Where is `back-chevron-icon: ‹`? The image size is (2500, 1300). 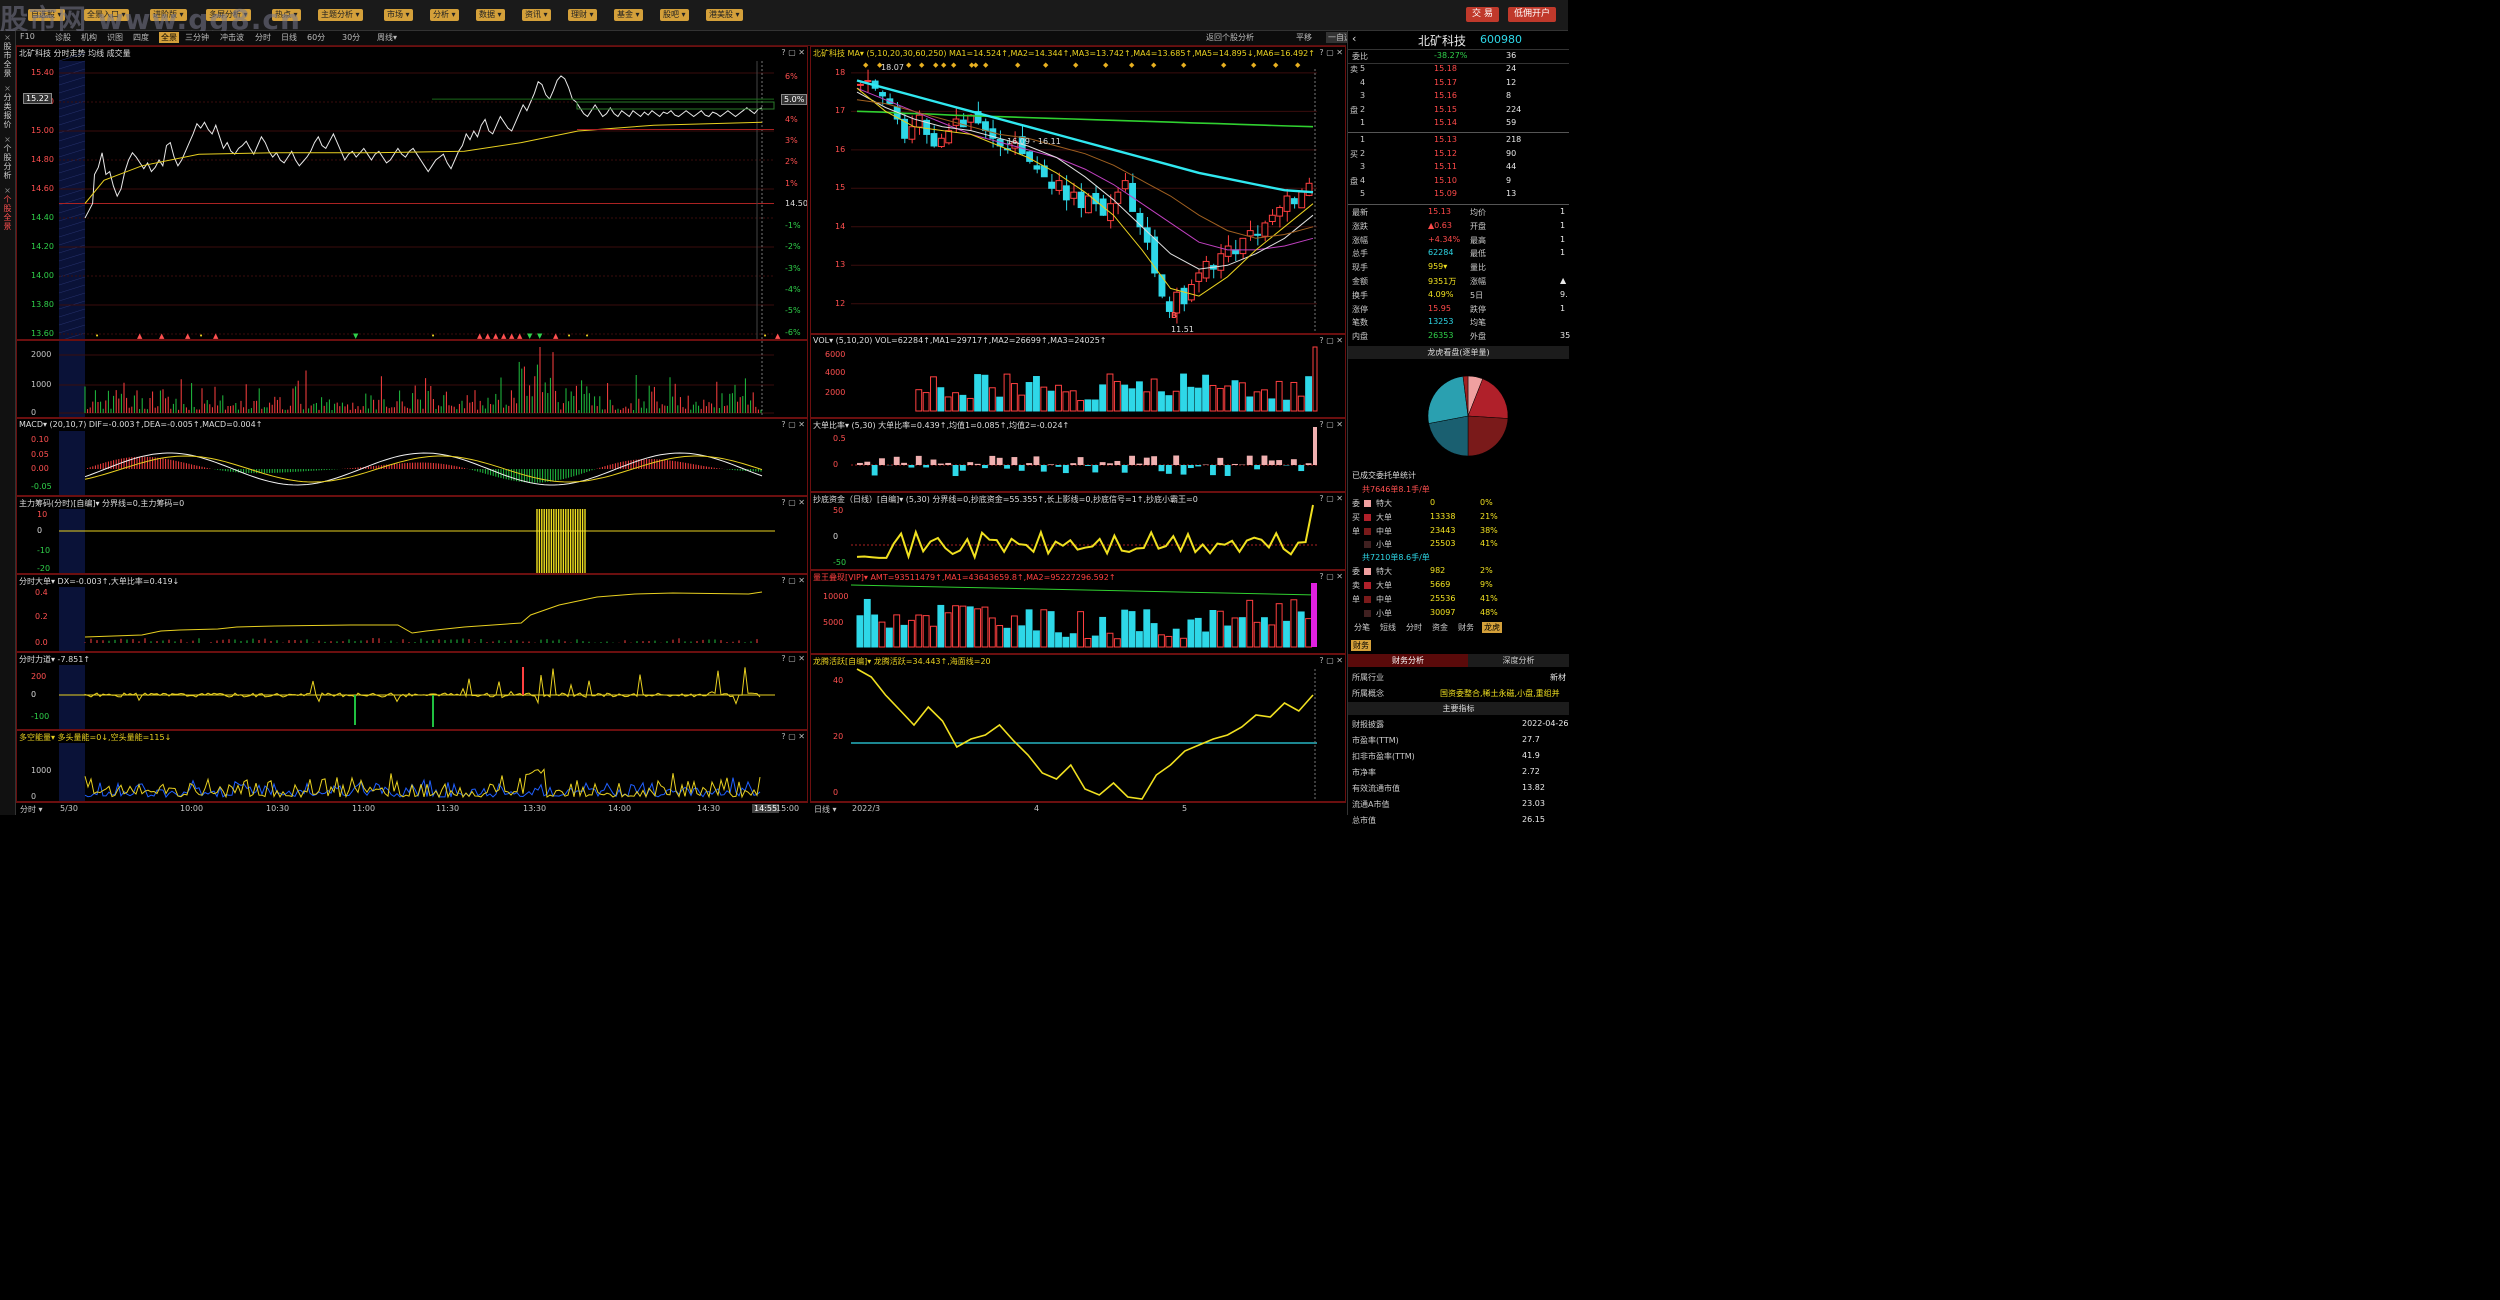 back-chevron-icon: ‹ is located at coordinates (1354, 38).